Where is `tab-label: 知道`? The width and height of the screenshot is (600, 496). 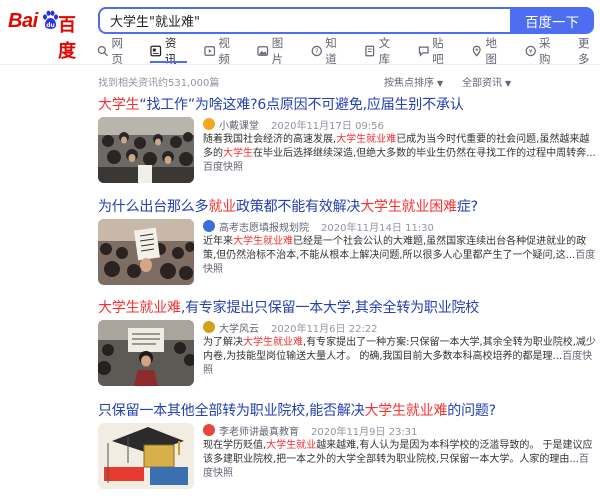
tab-label: 知道 is located at coordinates (331, 51).